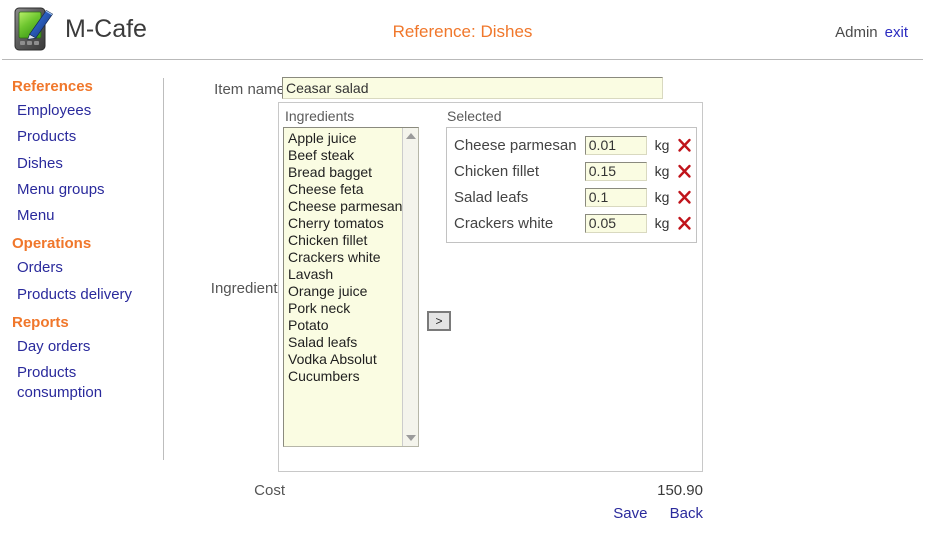 The width and height of the screenshot is (925, 533). Describe the element at coordinates (249, 89) in the screenshot. I see `item-name-label: Item name` at that location.